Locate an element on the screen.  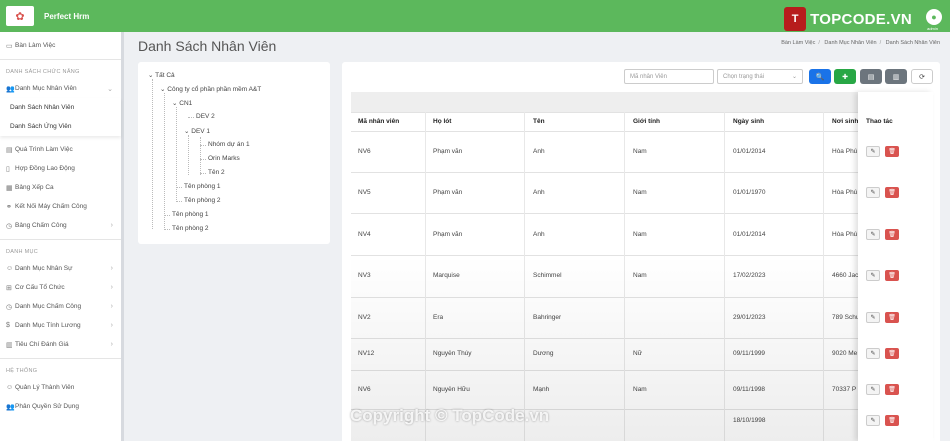
tree-node-ten-phong-1b: Tên phòng 1 is located at coordinates (190, 214).